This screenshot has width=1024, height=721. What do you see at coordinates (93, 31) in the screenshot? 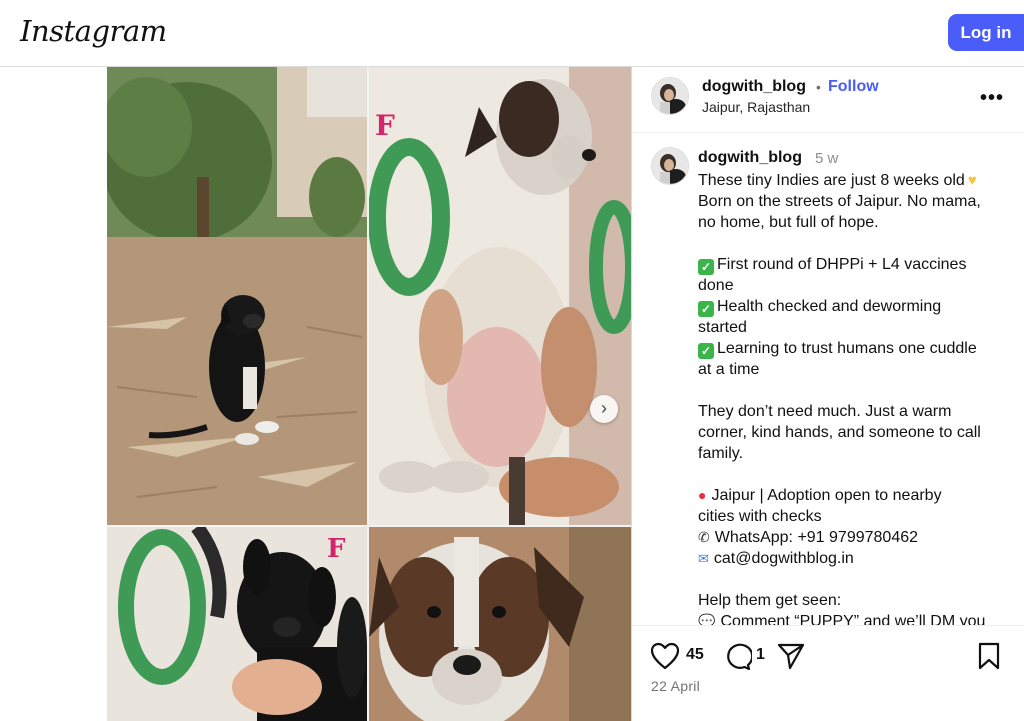
I see `instagram-logo: Instagram` at bounding box center [93, 31].